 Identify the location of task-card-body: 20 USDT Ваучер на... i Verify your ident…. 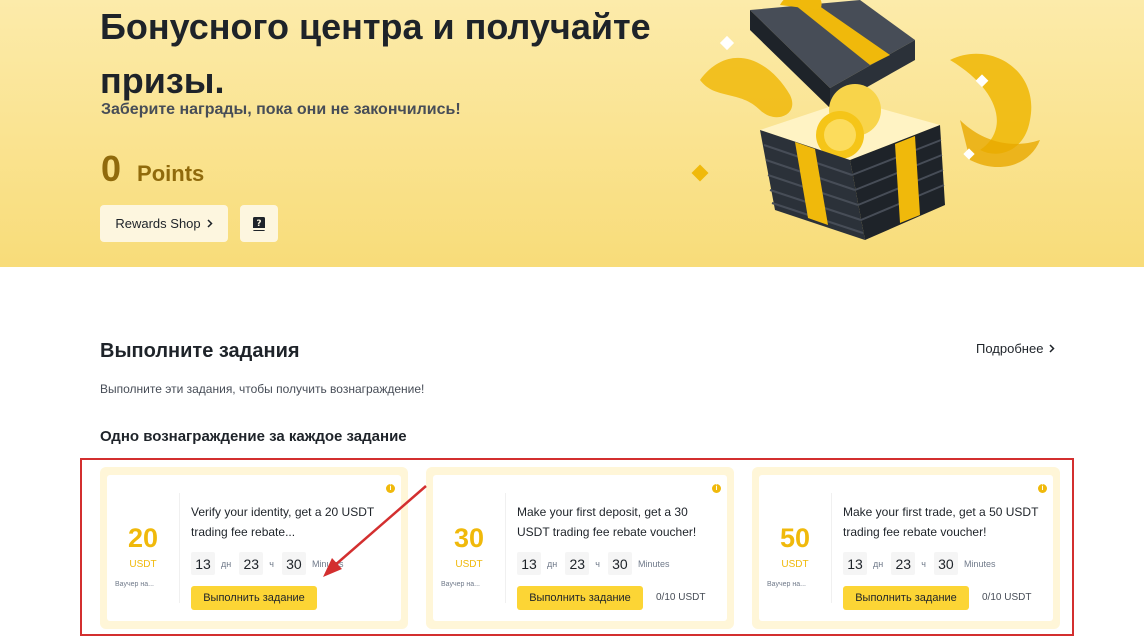
(254, 548).